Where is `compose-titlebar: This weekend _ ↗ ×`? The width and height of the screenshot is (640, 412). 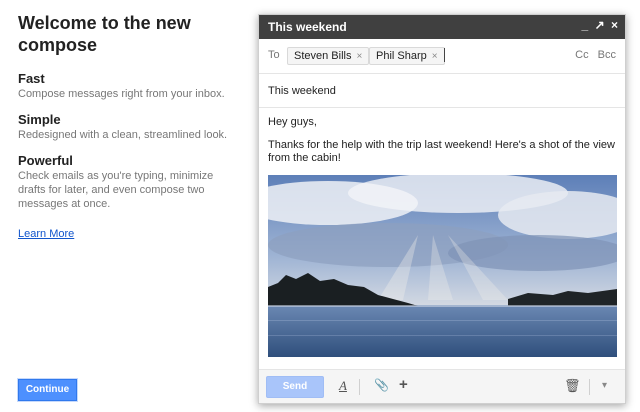
compose-titlebar: This weekend _ ↗ × is located at coordinates (442, 27).